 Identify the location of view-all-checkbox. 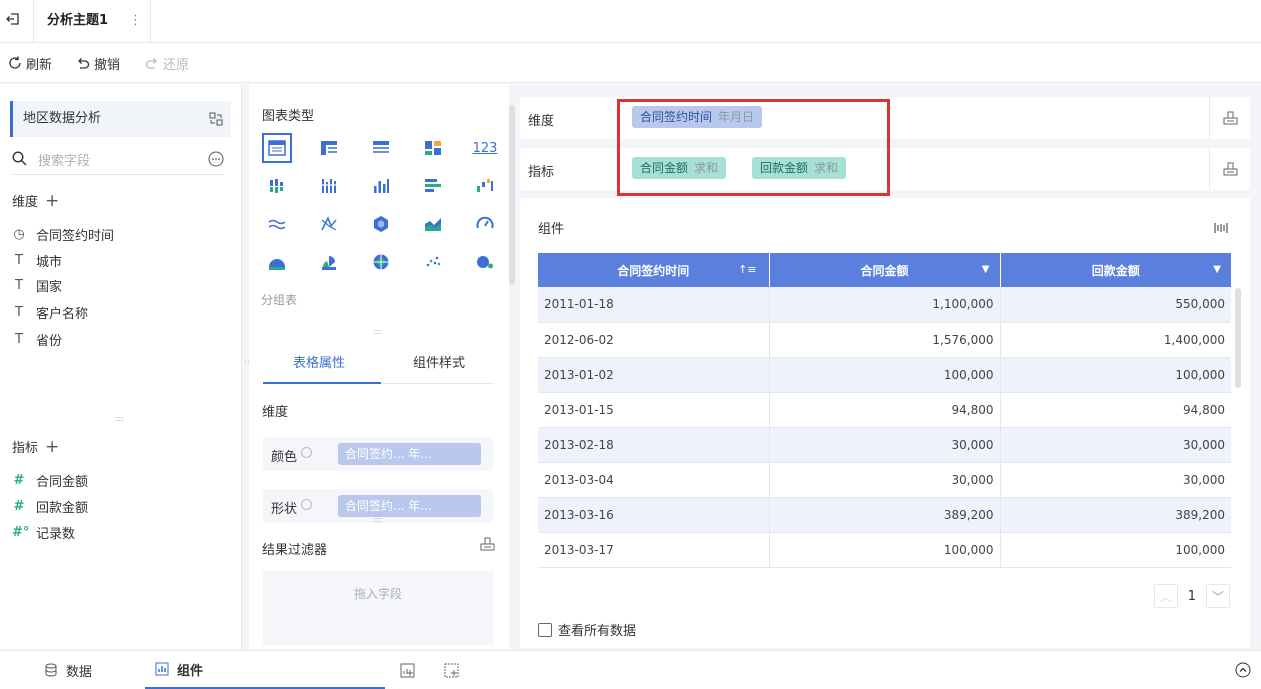
(545, 629).